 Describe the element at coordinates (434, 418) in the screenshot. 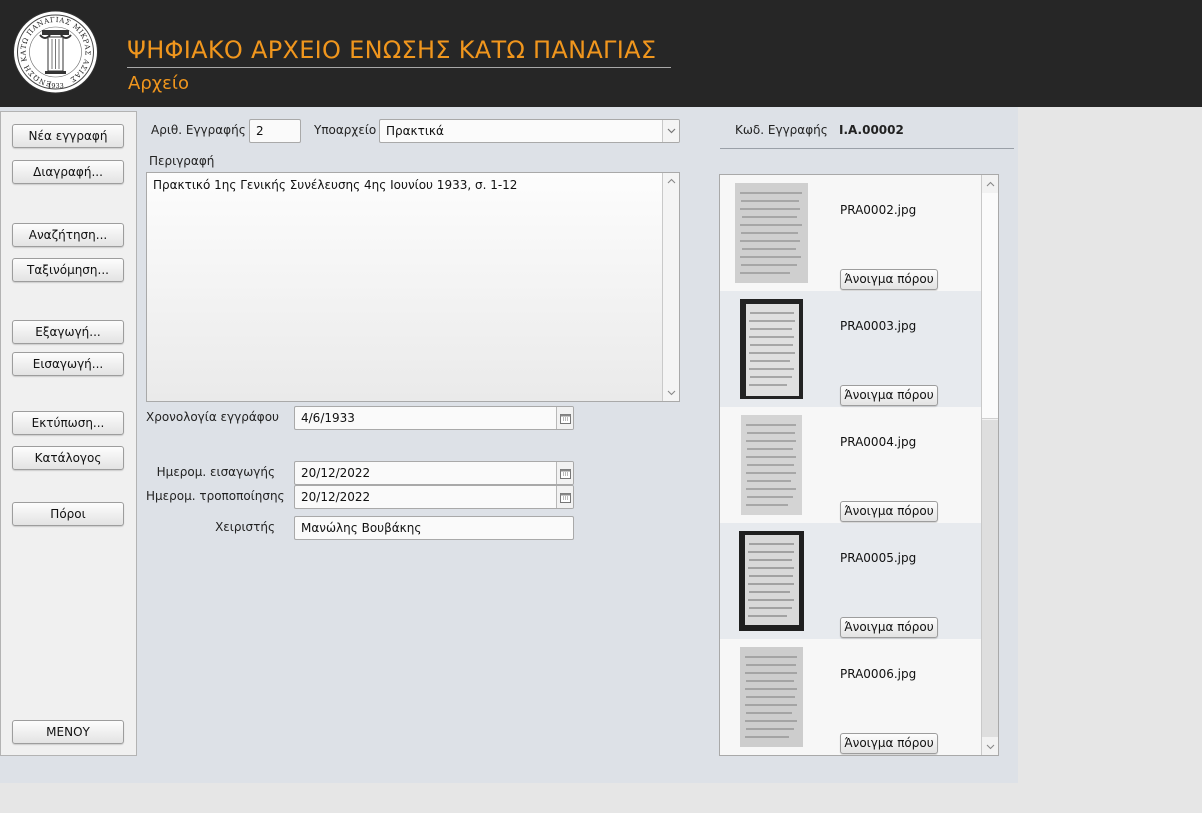

I see `doc-date-field: 4/6/1933` at that location.